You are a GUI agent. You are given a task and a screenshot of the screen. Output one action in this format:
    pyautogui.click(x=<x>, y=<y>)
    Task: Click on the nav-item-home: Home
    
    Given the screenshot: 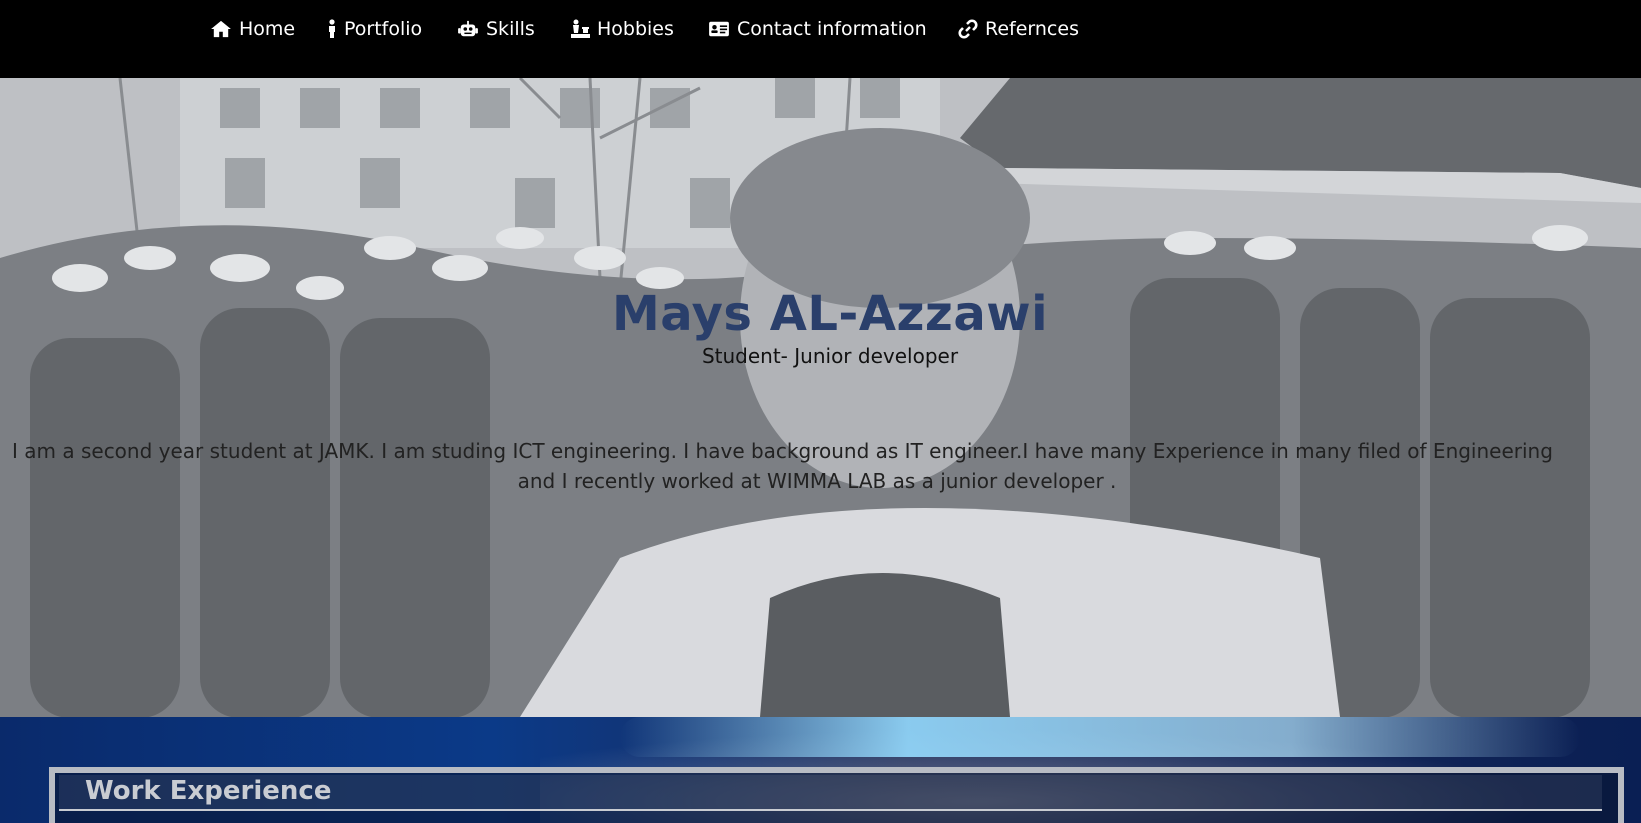 What is the action you would take?
    pyautogui.click(x=252, y=29)
    